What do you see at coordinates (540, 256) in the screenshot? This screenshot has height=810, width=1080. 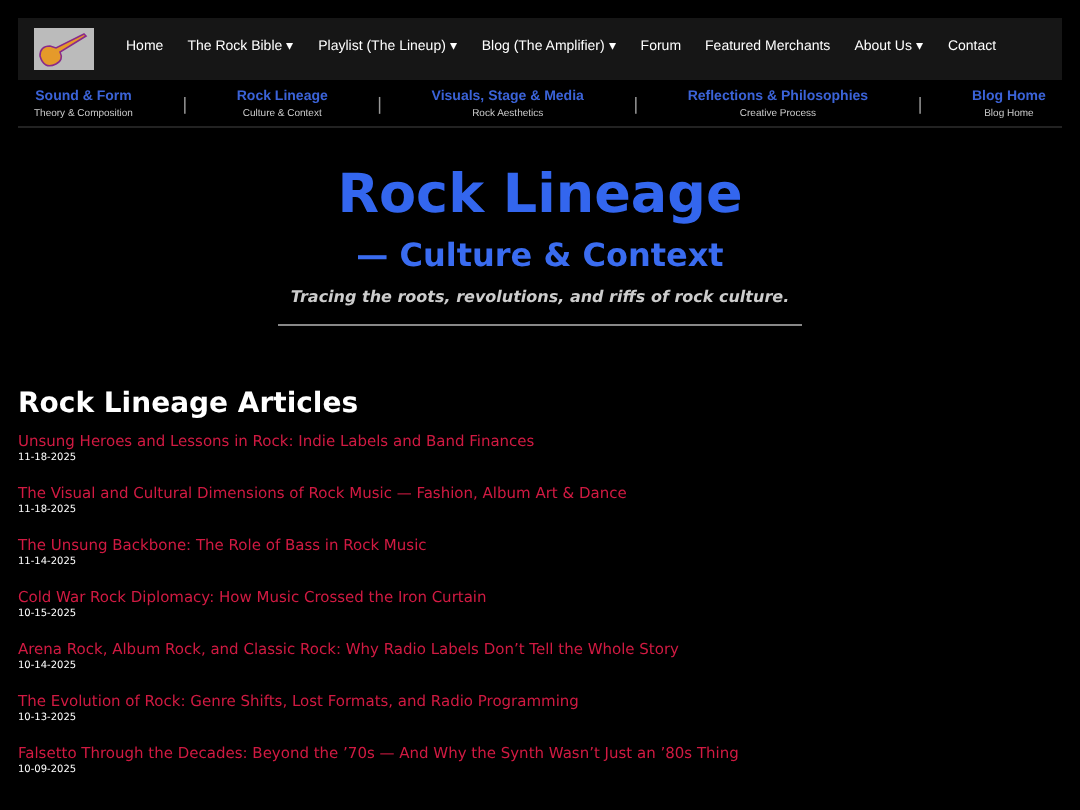 I see `page-subtitle: — Culture & Context` at bounding box center [540, 256].